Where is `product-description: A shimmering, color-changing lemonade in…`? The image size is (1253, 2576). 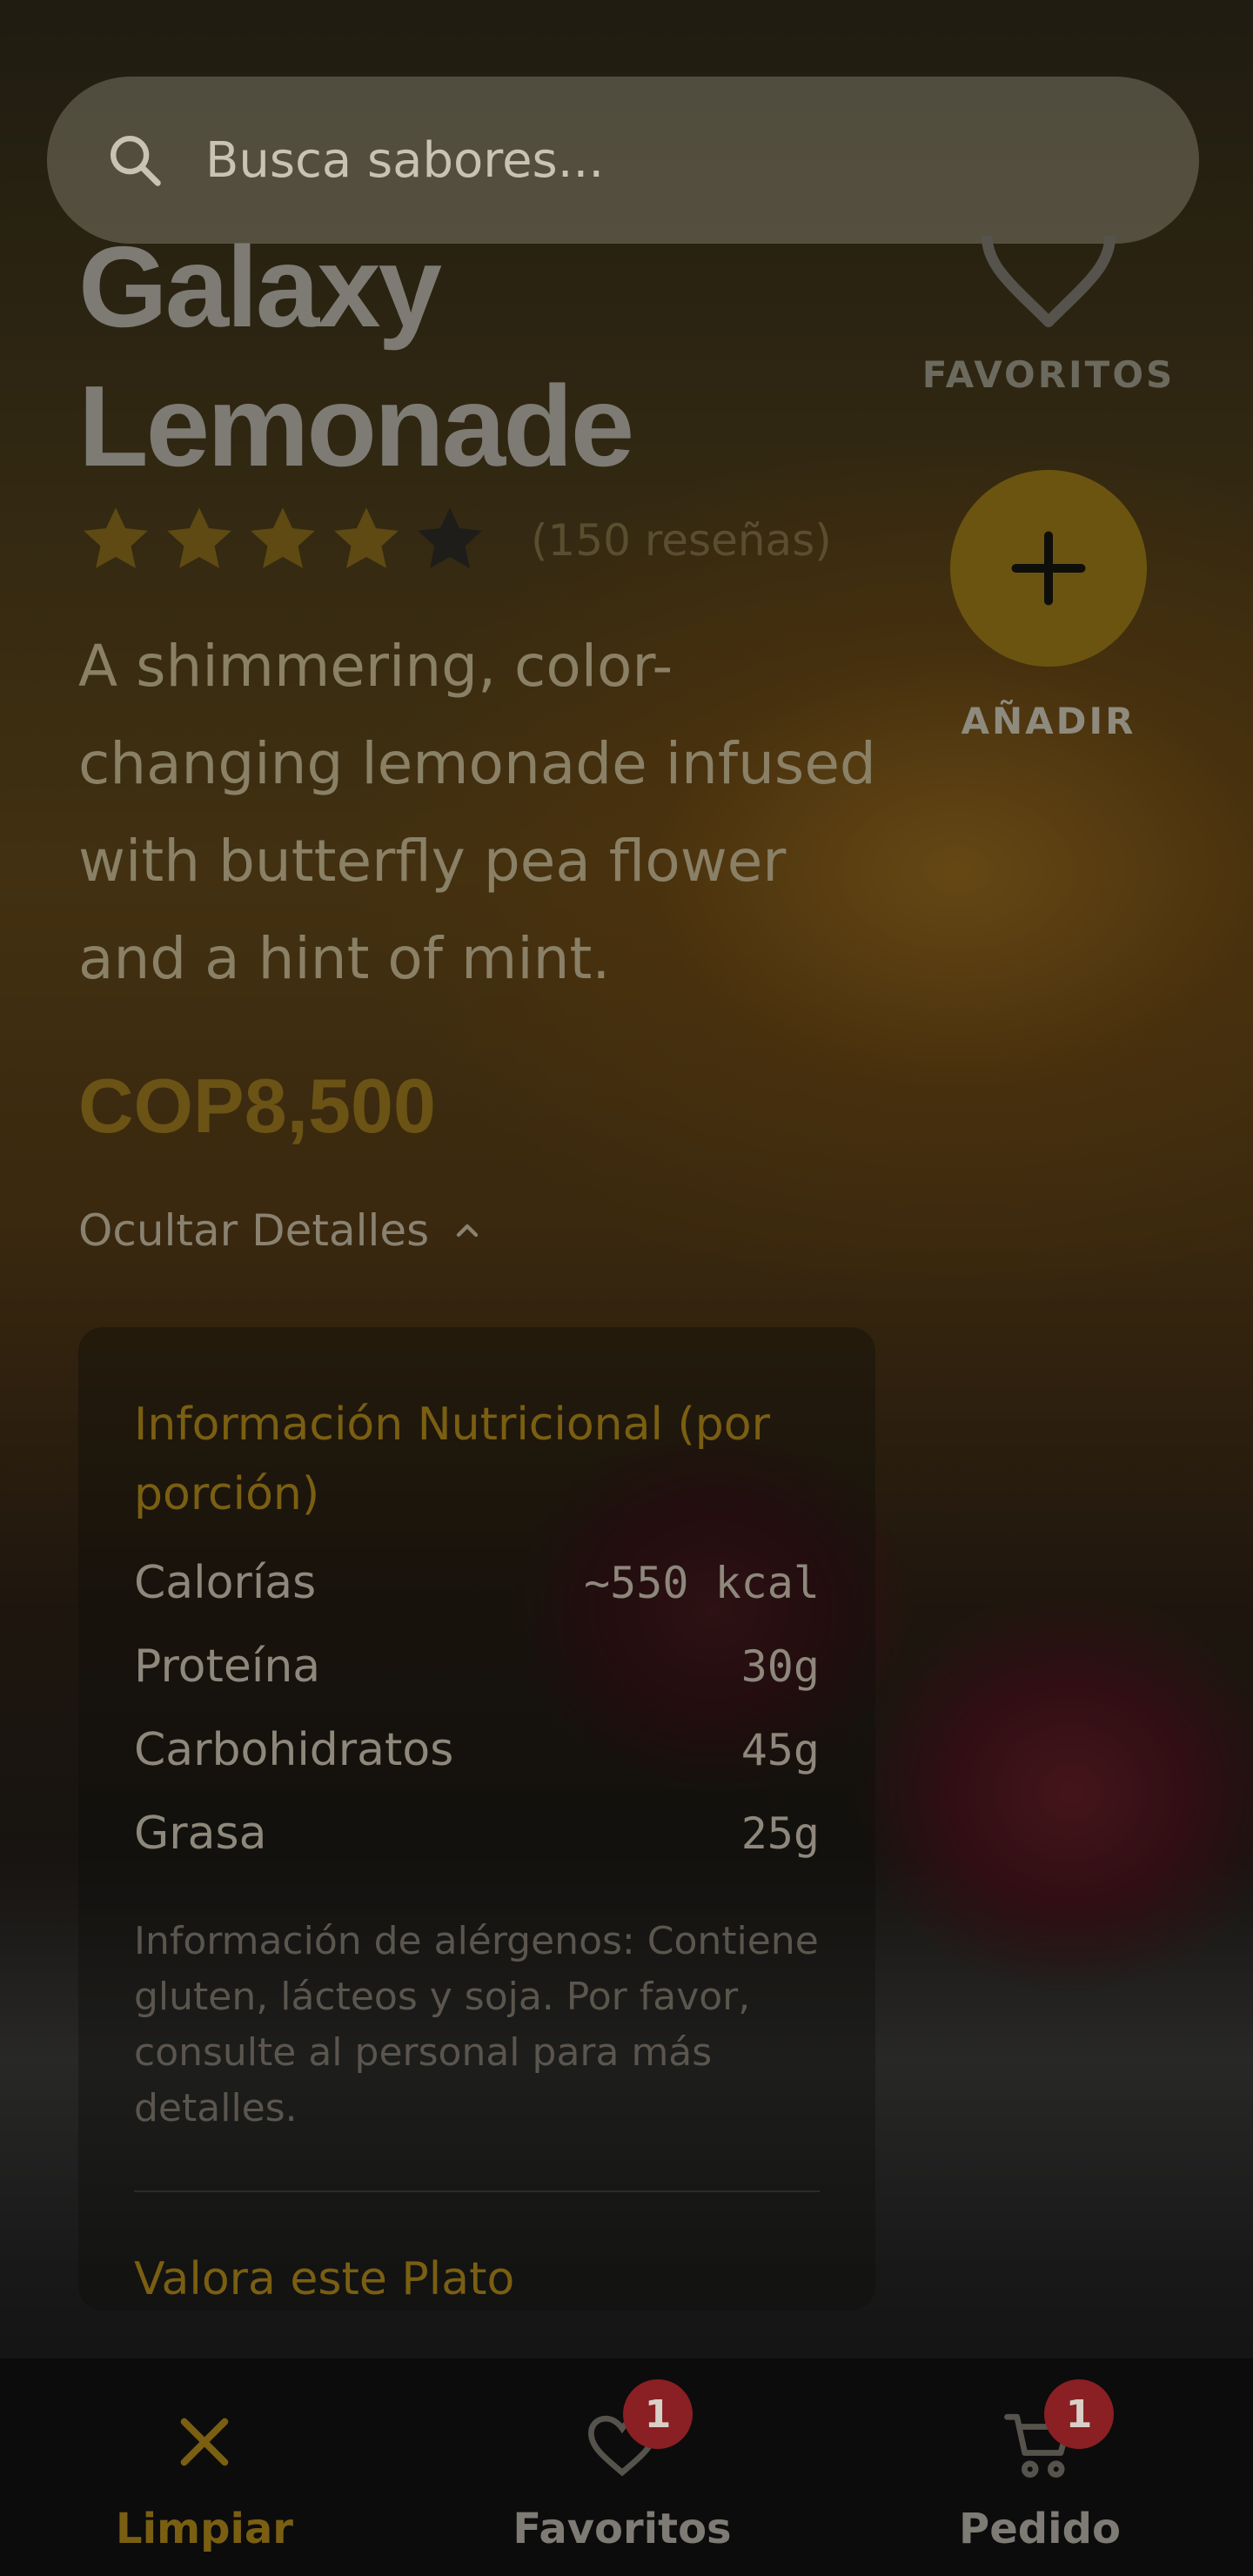 product-description: A shimmering, color-changing lemonade in… is located at coordinates (477, 812).